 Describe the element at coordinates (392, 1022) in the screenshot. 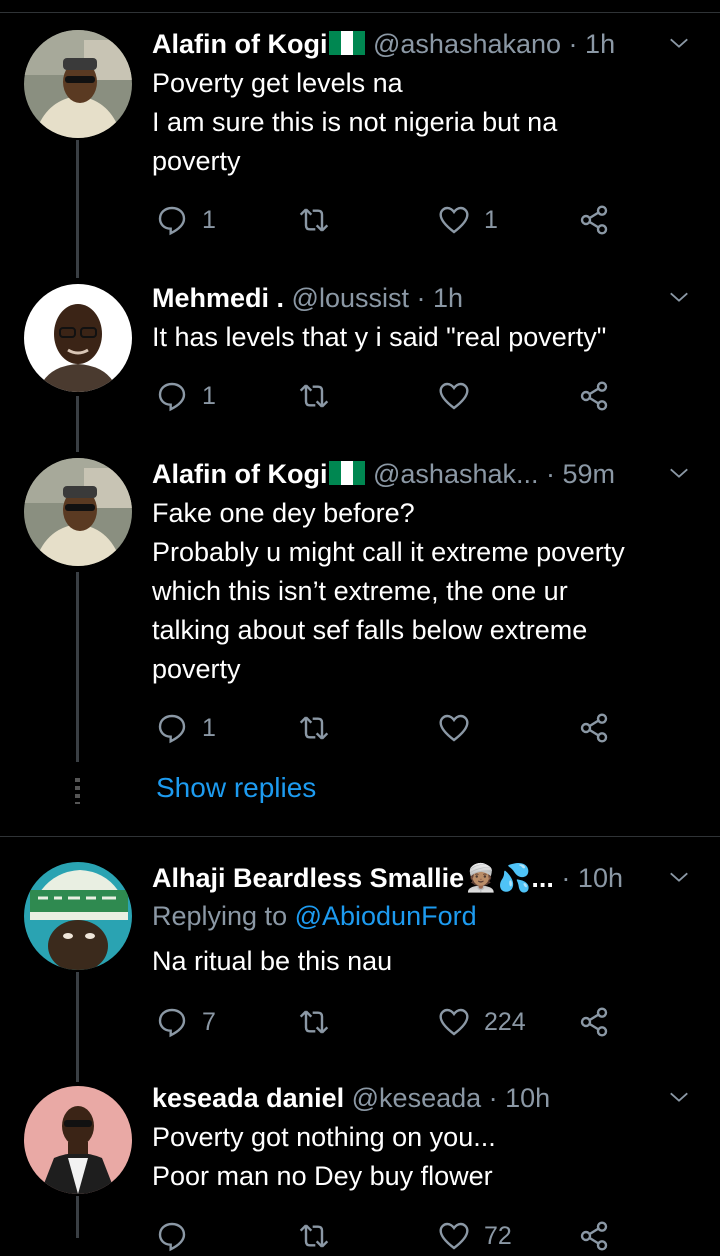

I see `tweet-actions: 7 224` at that location.